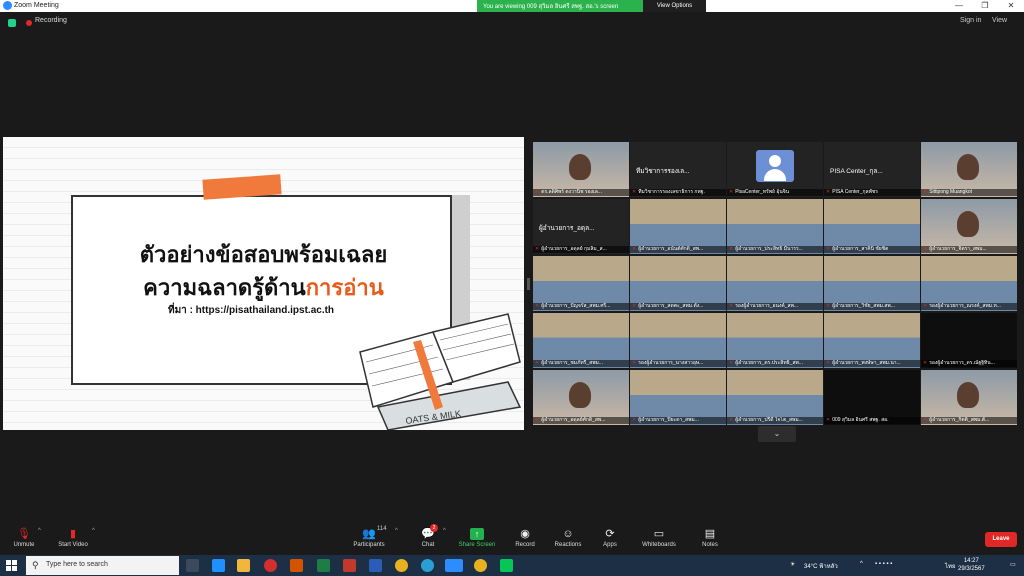  Describe the element at coordinates (24, 538) in the screenshot. I see `unmute-button: 🎙 Unmute` at that location.